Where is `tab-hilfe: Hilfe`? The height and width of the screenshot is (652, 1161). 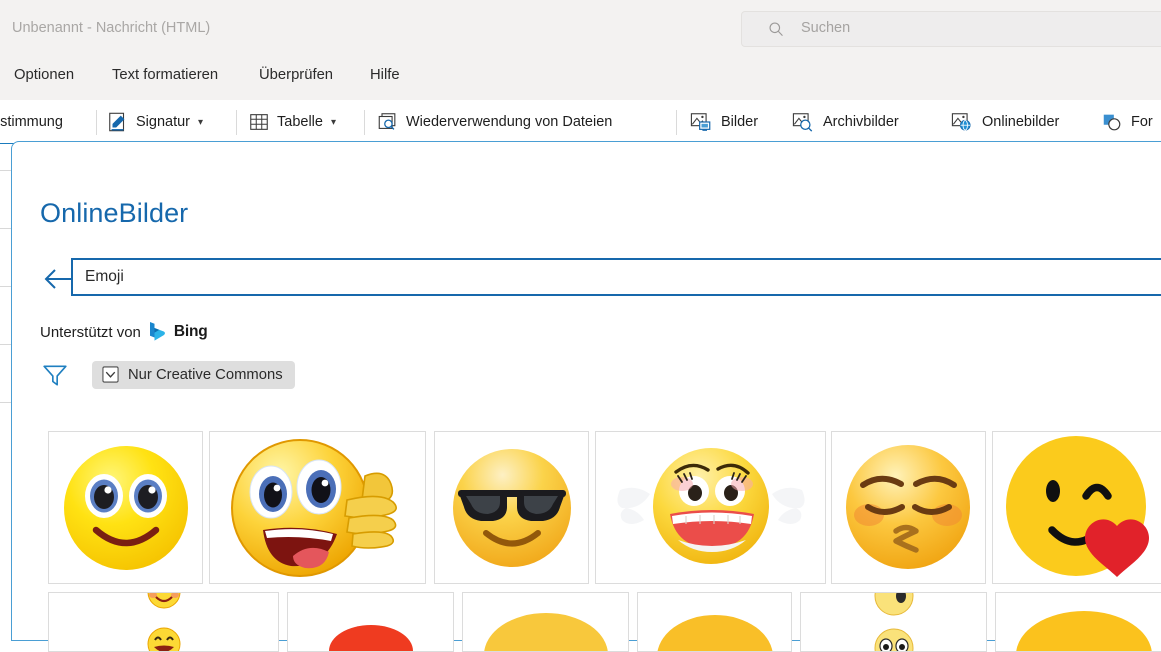 tab-hilfe: Hilfe is located at coordinates (385, 75).